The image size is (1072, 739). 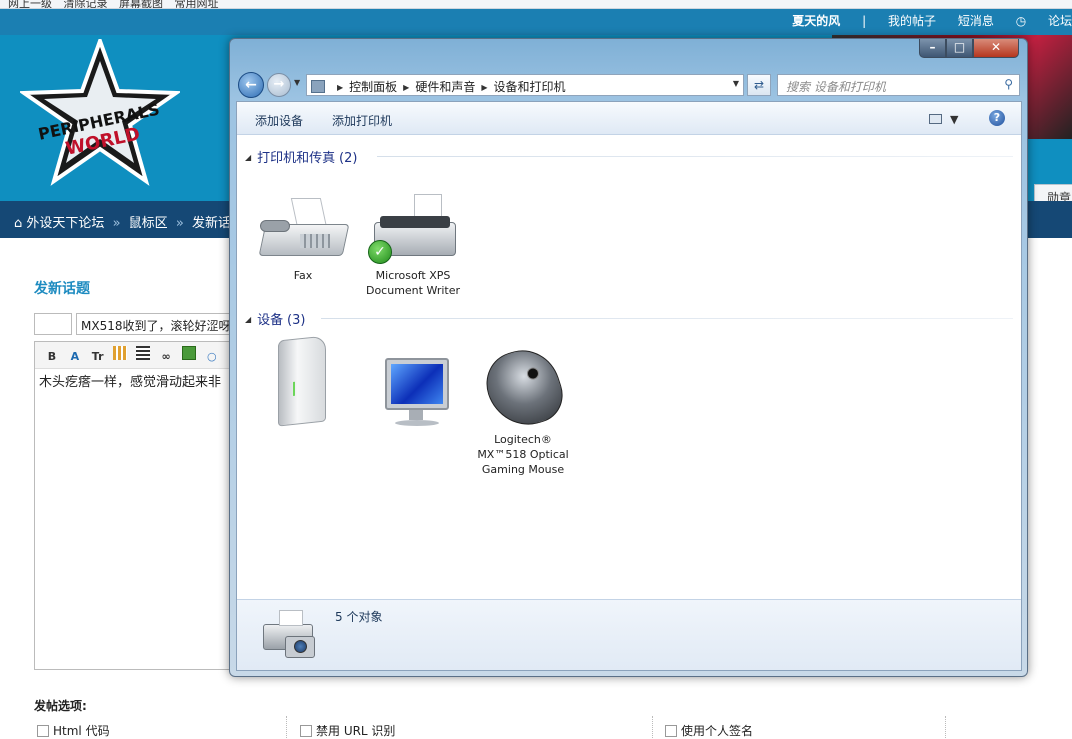 I want to click on bold-button: B, so click(x=52, y=357).